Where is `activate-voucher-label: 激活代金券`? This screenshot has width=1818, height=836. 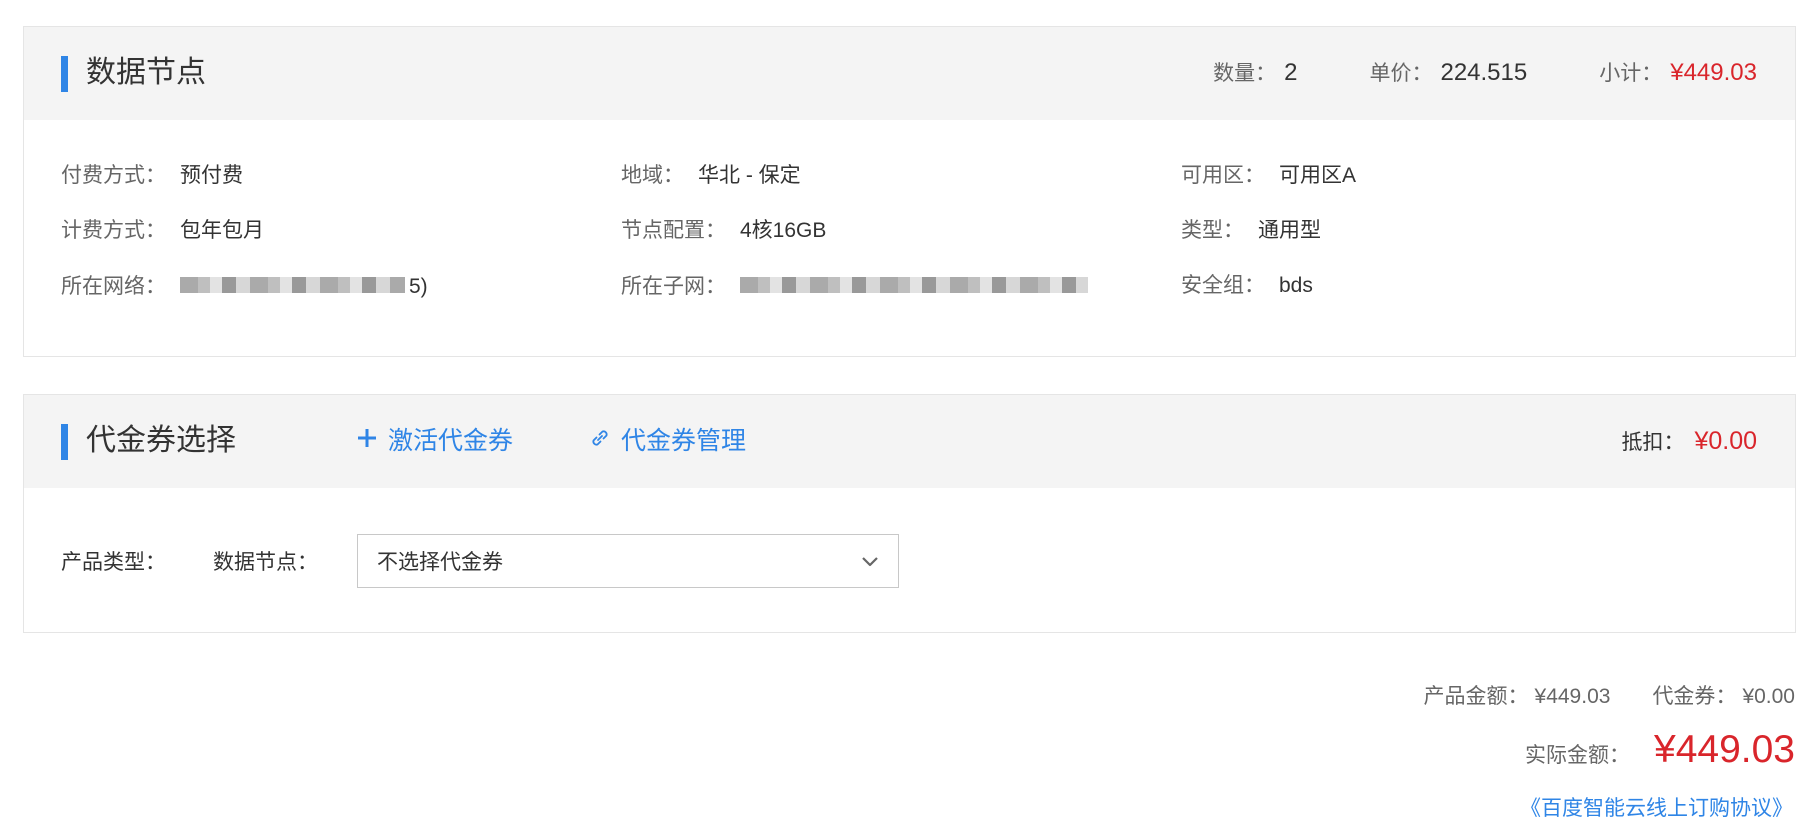
activate-voucher-label: 激活代金券 is located at coordinates (451, 441).